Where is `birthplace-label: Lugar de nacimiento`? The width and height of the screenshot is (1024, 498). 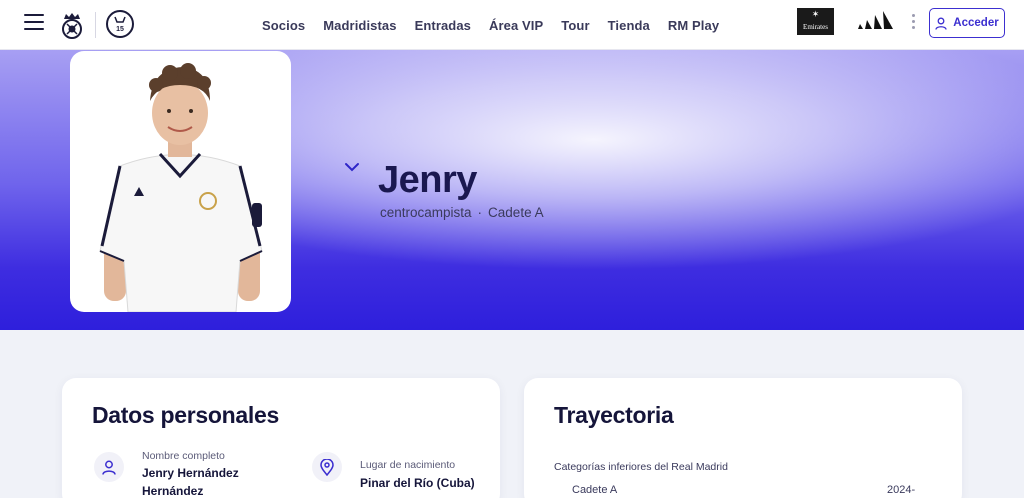 birthplace-label: Lugar de nacimiento is located at coordinates (408, 465).